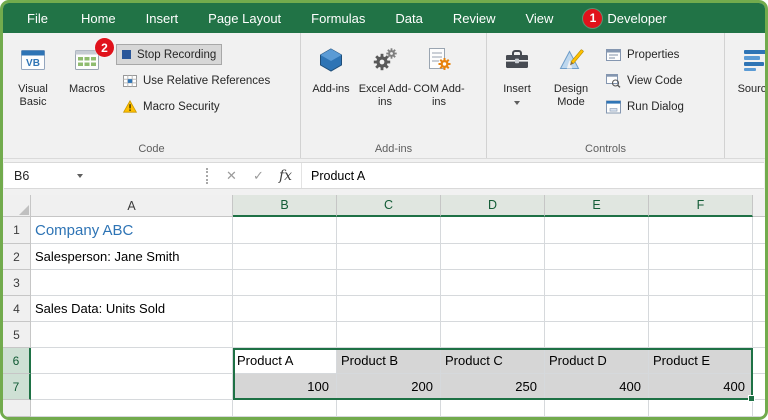 This screenshot has width=768, height=420. I want to click on cell-F7: 400, so click(701, 387).